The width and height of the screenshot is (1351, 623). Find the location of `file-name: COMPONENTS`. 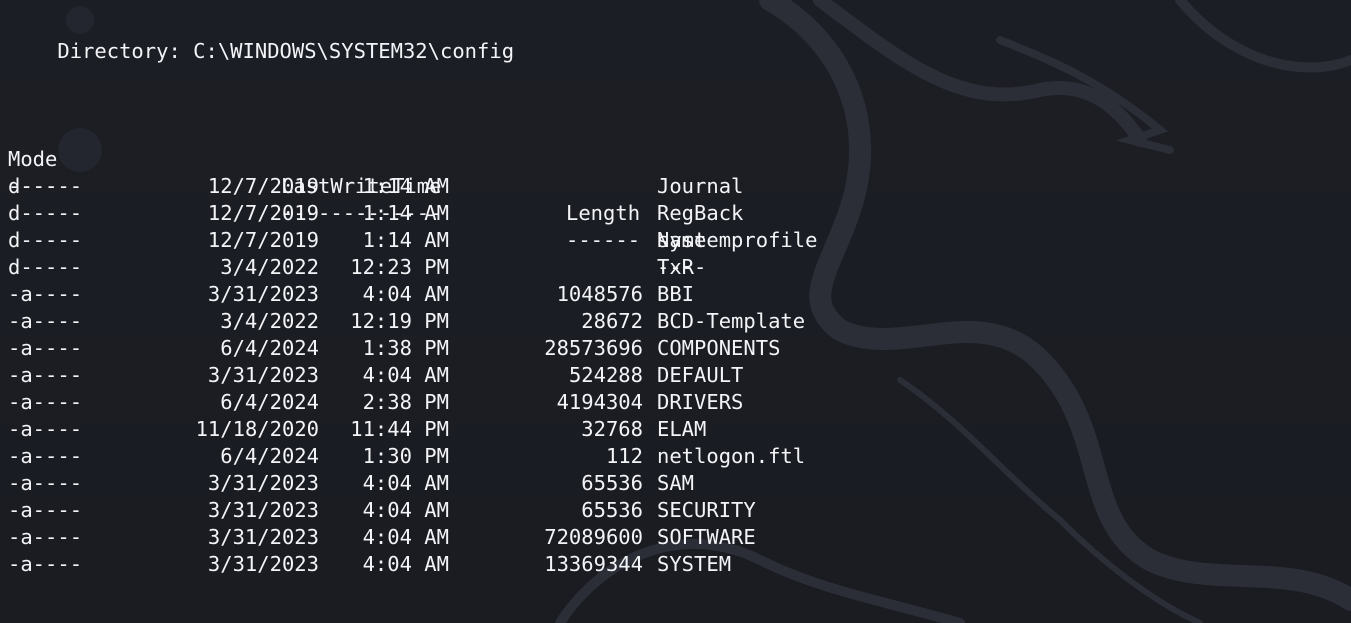

file-name: COMPONENTS is located at coordinates (719, 348).